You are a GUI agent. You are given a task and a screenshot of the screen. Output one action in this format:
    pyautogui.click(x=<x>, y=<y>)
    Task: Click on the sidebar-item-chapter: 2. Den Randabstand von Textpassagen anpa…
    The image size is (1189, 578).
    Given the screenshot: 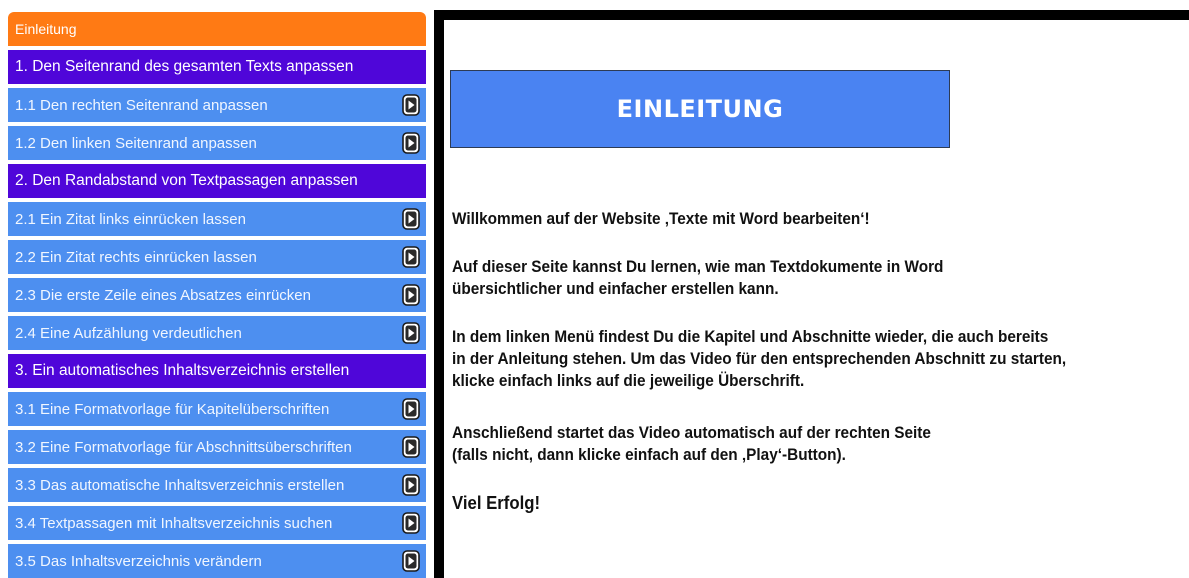 What is the action you would take?
    pyautogui.click(x=217, y=181)
    